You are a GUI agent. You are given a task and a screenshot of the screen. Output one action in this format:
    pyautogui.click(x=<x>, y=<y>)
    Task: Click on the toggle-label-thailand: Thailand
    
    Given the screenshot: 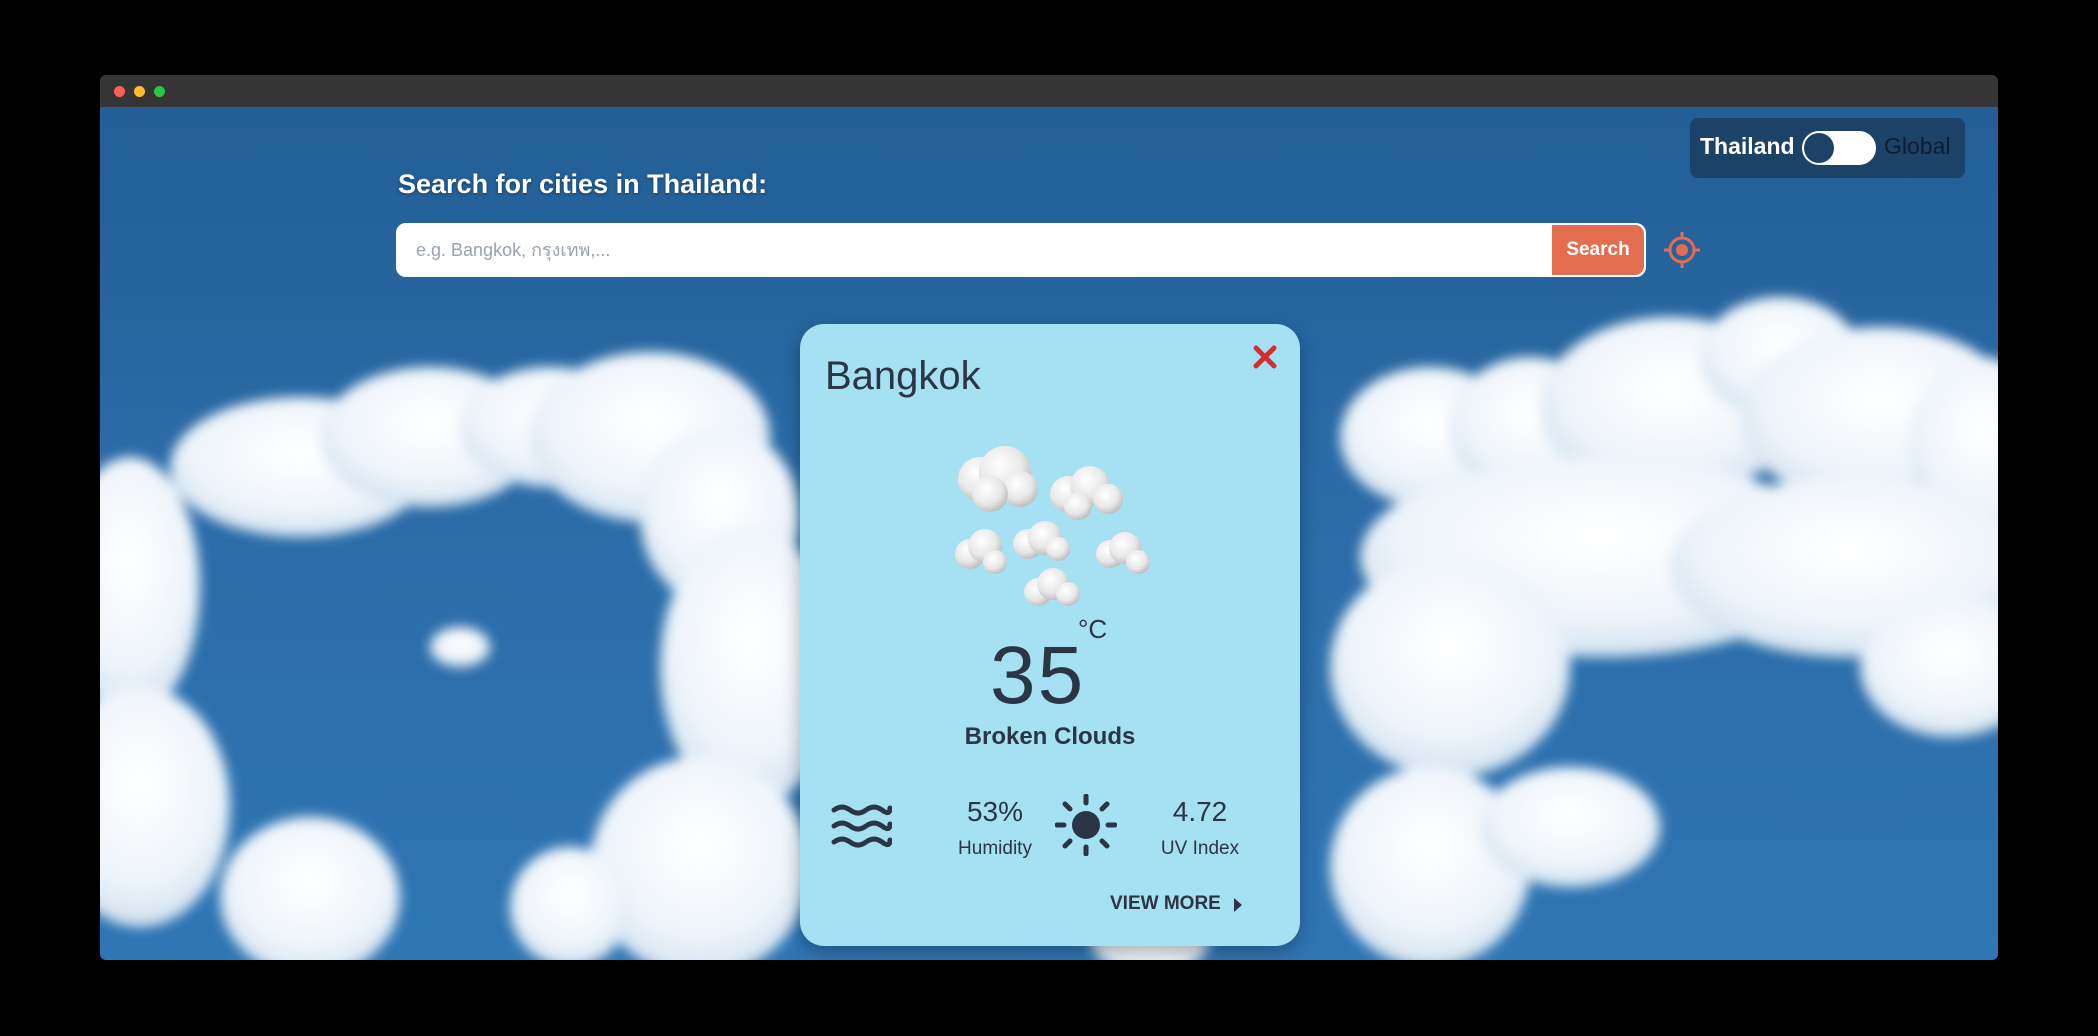 What is the action you would take?
    pyautogui.click(x=1747, y=146)
    